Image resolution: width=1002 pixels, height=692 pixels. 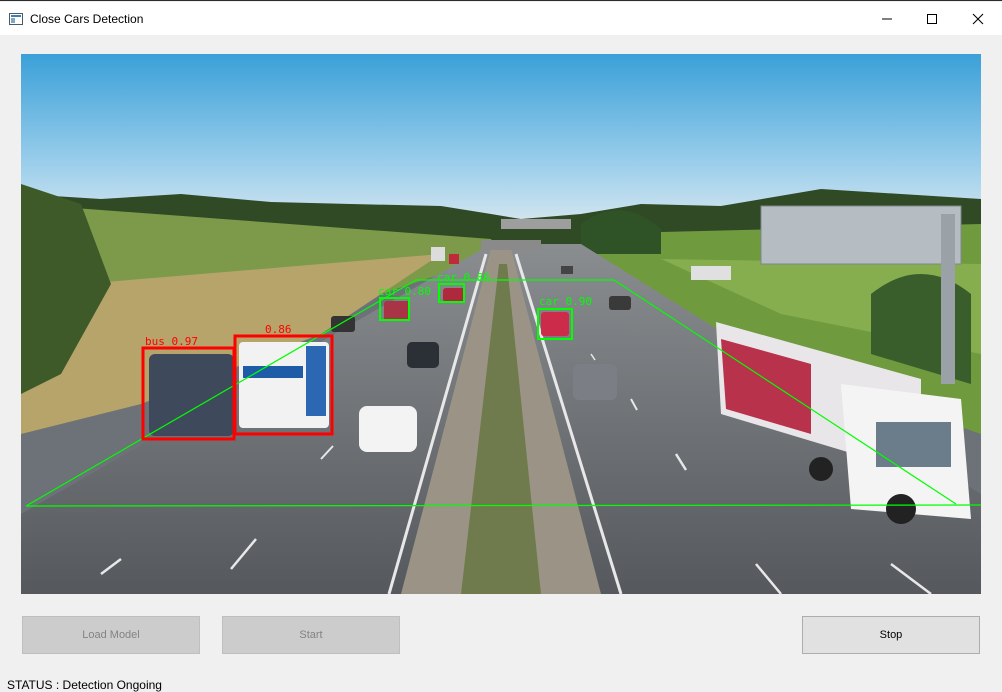 What do you see at coordinates (87, 19) in the screenshot?
I see `window-title: Close Cars Detection` at bounding box center [87, 19].